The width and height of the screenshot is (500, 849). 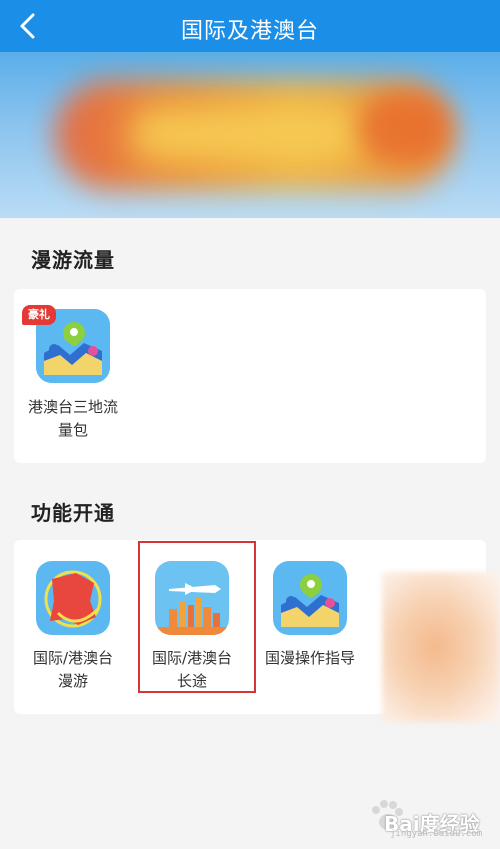 What do you see at coordinates (249, 31) in the screenshot?
I see `page-title: 国际及港澳台` at bounding box center [249, 31].